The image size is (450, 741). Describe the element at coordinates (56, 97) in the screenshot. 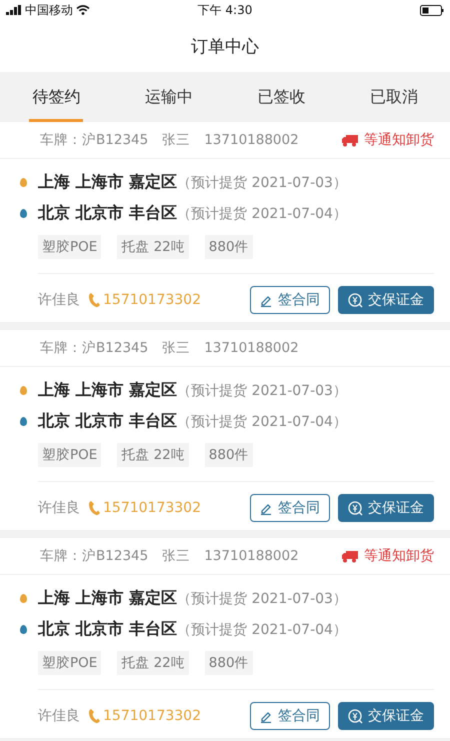

I see `tab: 待签约` at that location.